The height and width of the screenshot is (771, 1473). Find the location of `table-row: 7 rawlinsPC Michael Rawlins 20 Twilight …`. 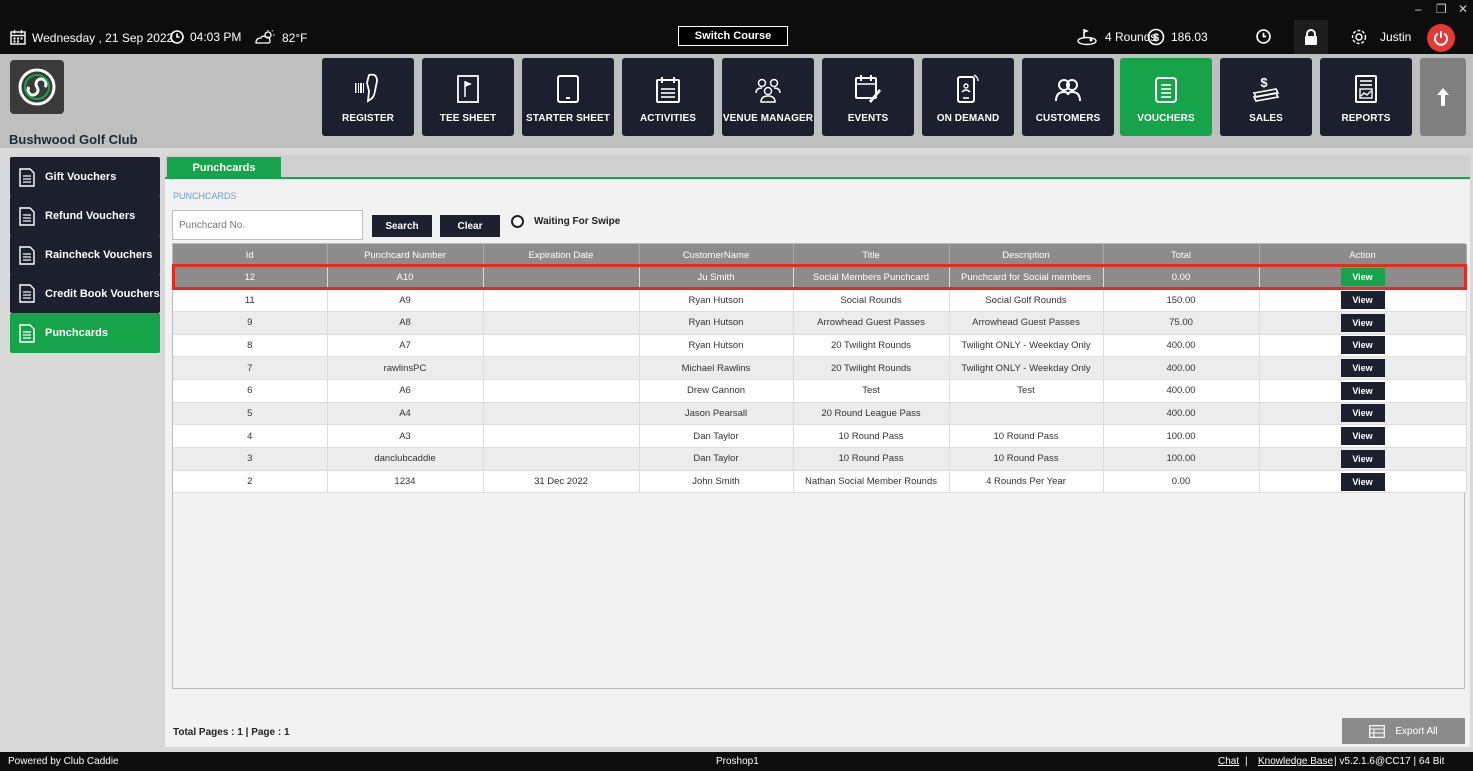

table-row: 7 rawlinsPC Michael Rawlins 20 Twilight … is located at coordinates (820, 368).